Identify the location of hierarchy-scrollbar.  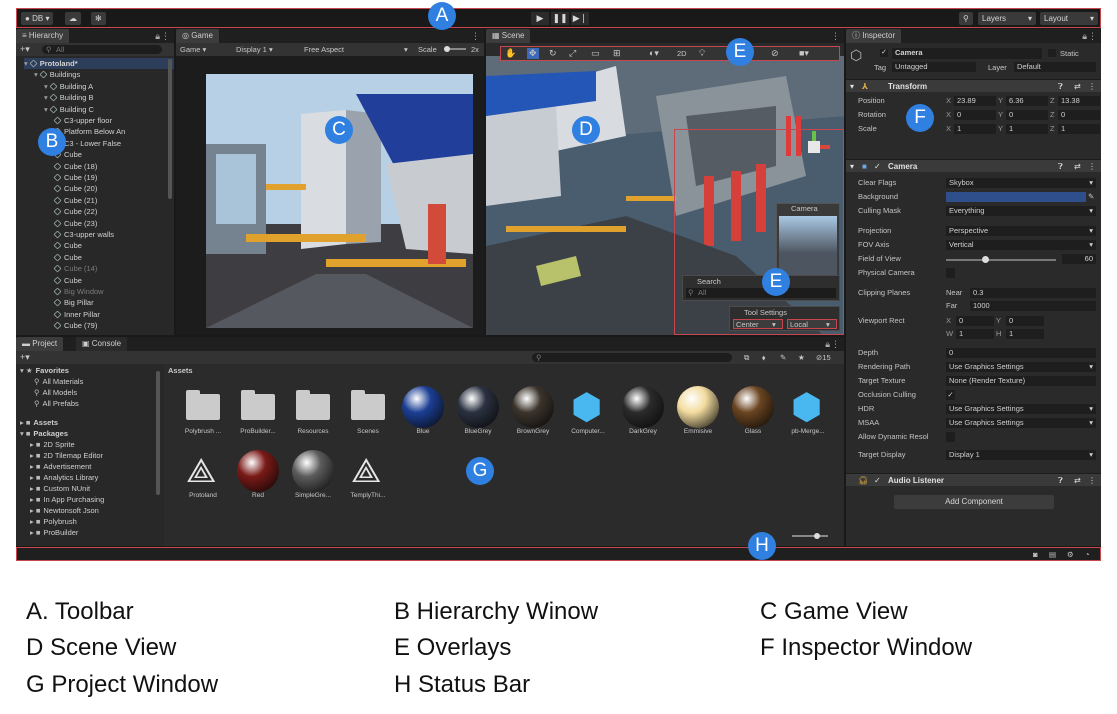
(170, 129).